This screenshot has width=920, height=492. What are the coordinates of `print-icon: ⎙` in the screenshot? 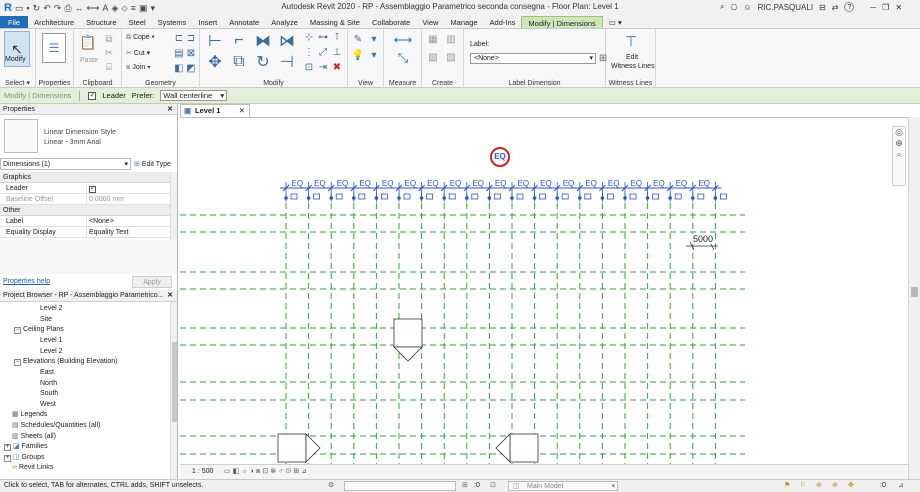 It's located at (67, 8).